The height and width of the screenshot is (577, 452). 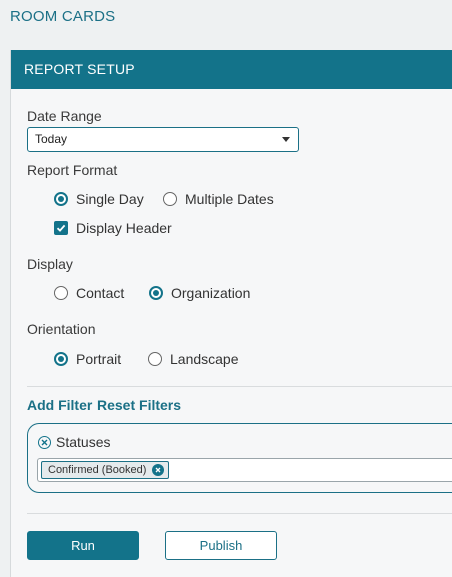 I want to click on check-icon, so click(x=61, y=228).